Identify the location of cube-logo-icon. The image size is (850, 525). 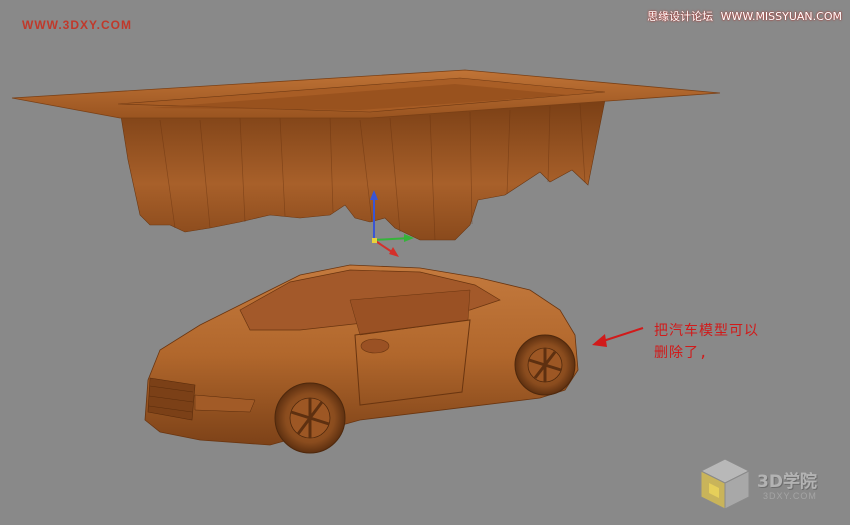
(725, 484).